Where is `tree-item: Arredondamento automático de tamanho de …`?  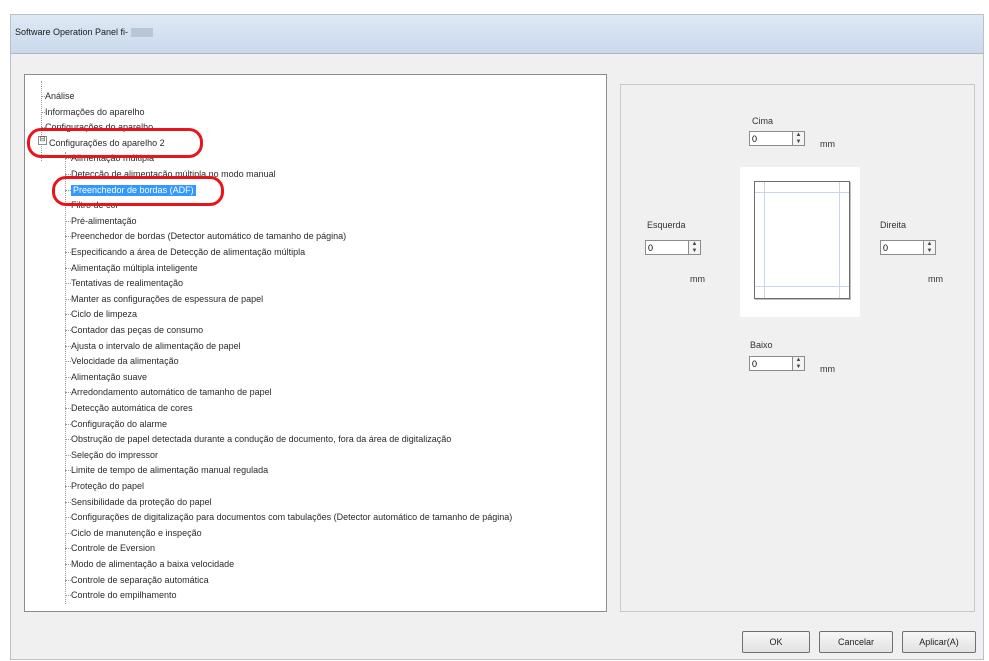
tree-item: Arredondamento automático de tamanho de … is located at coordinates (171, 392).